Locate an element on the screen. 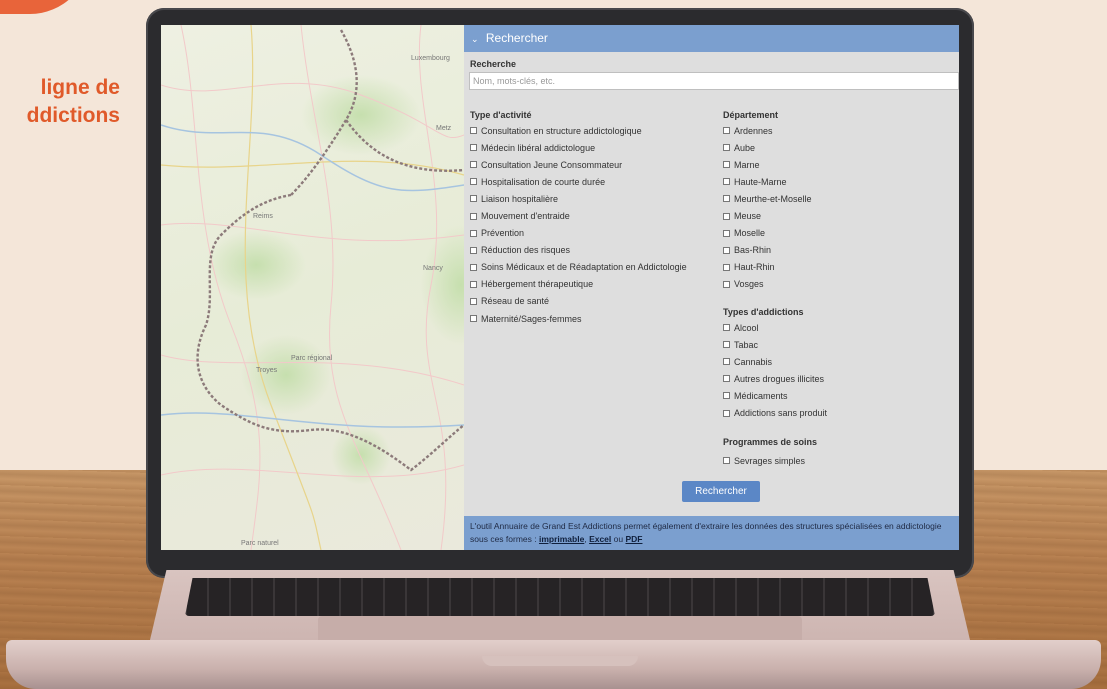 The width and height of the screenshot is (1107, 689). activity-item: Consultation Jeune Consommateur is located at coordinates (578, 164).